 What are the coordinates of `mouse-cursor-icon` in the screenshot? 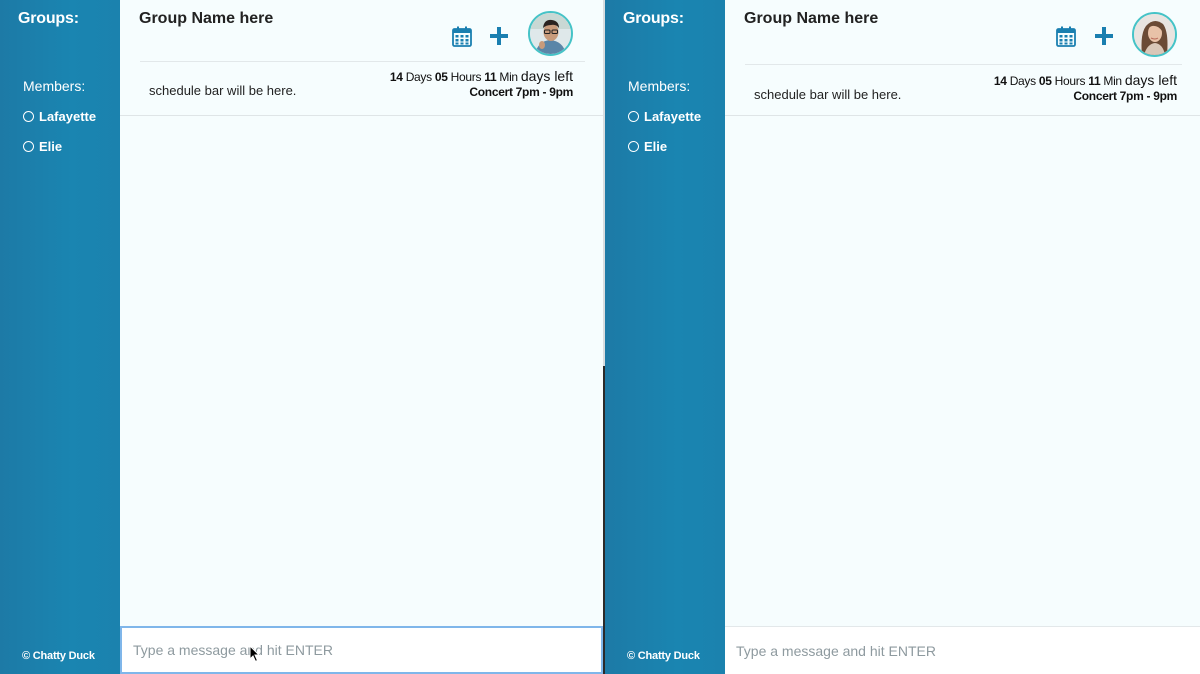 It's located at (255, 654).